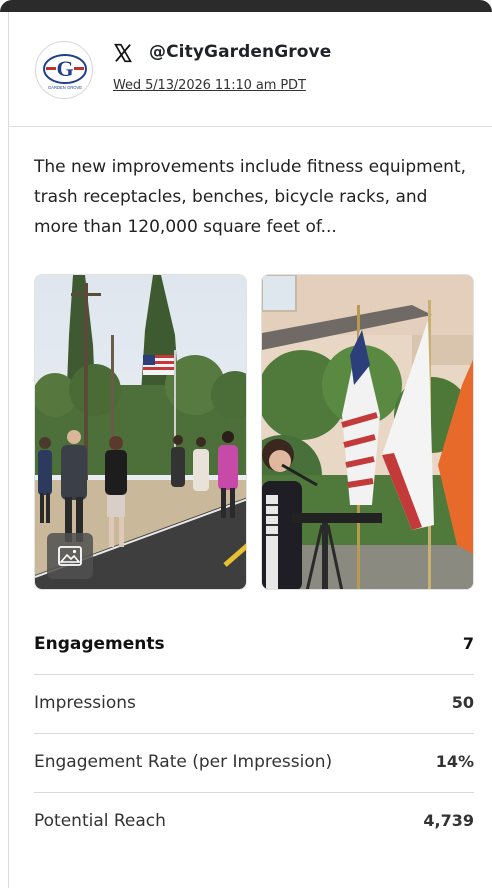 This screenshot has width=492, height=888. I want to click on media-gallery-badge, so click(70, 556).